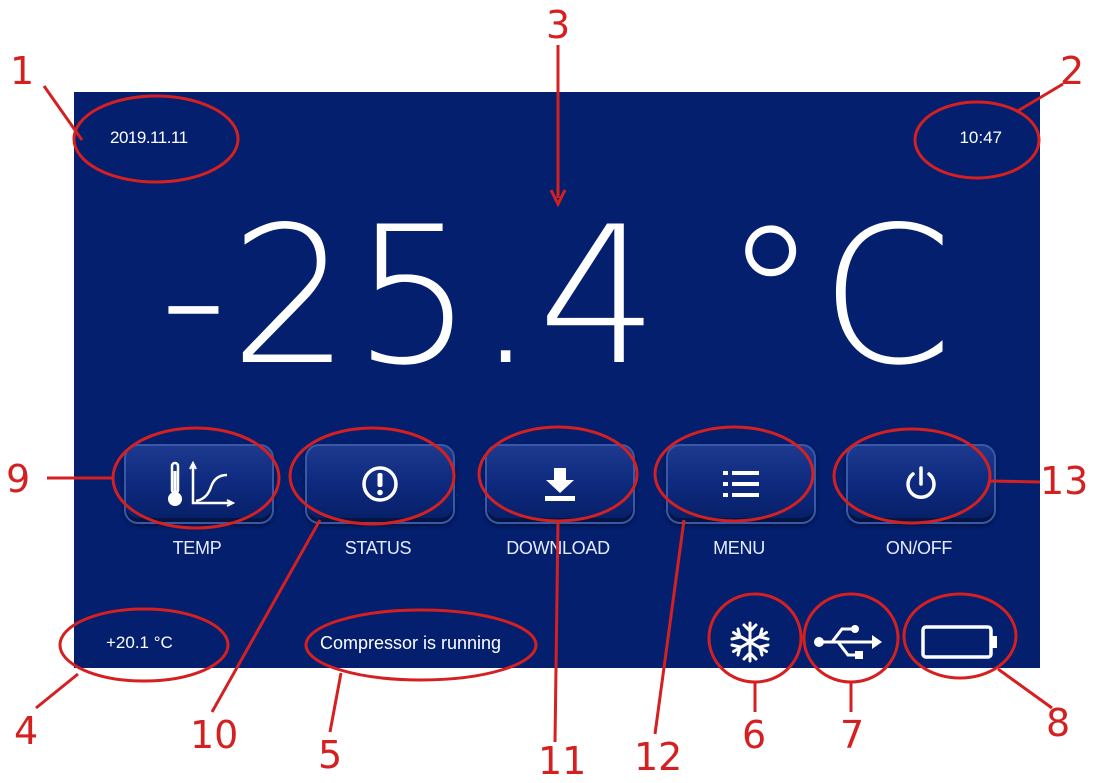 Image resolution: width=1107 pixels, height=783 pixels. I want to click on callout-12: 12, so click(658, 757).